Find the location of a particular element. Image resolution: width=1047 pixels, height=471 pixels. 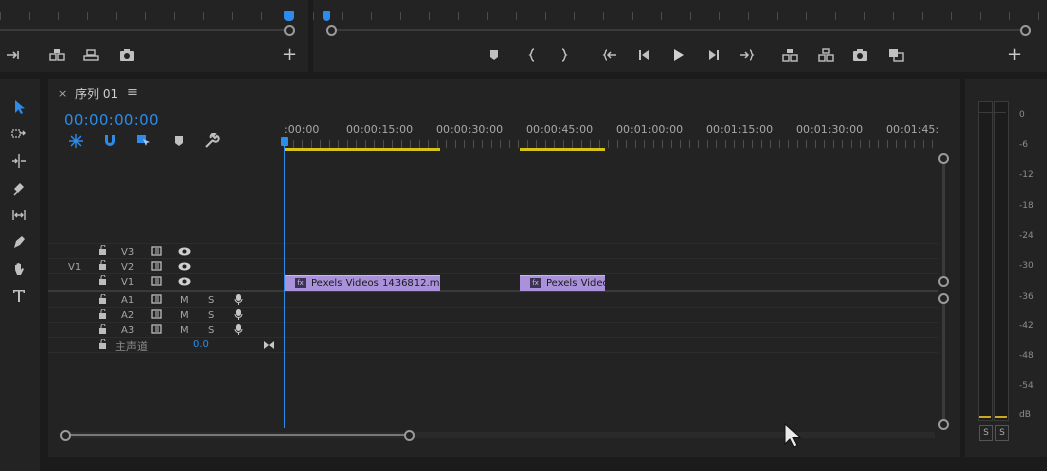

camera-icon is located at coordinates (127, 55).